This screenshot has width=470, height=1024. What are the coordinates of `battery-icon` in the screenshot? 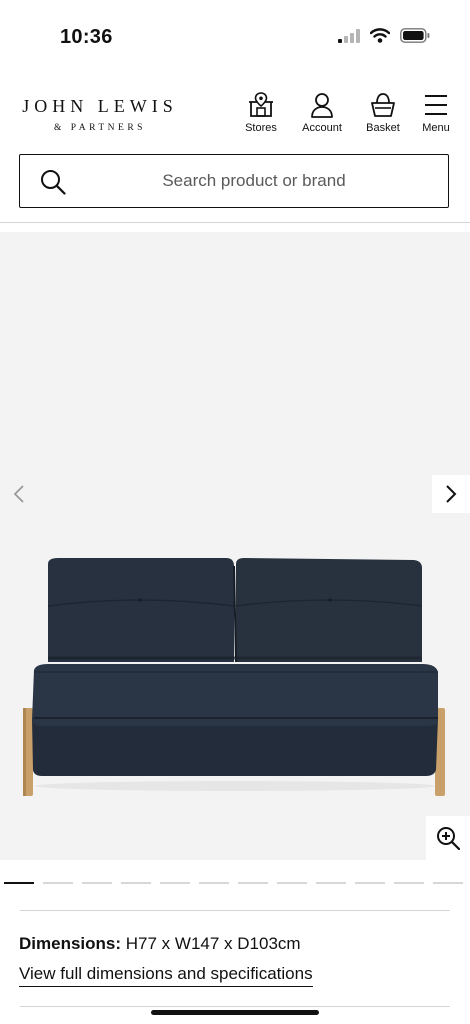 It's located at (415, 35).